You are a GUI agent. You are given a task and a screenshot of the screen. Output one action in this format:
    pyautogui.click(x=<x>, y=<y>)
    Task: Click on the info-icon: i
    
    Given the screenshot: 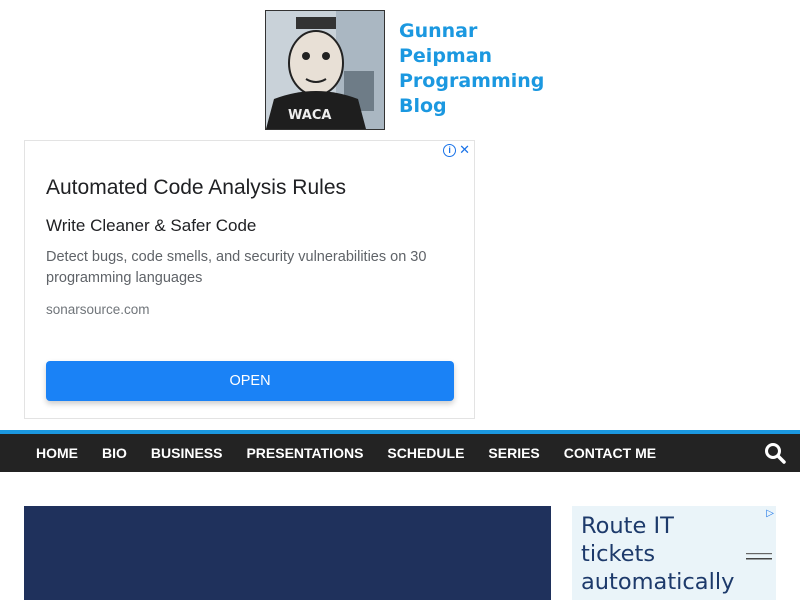 What is the action you would take?
    pyautogui.click(x=450, y=150)
    